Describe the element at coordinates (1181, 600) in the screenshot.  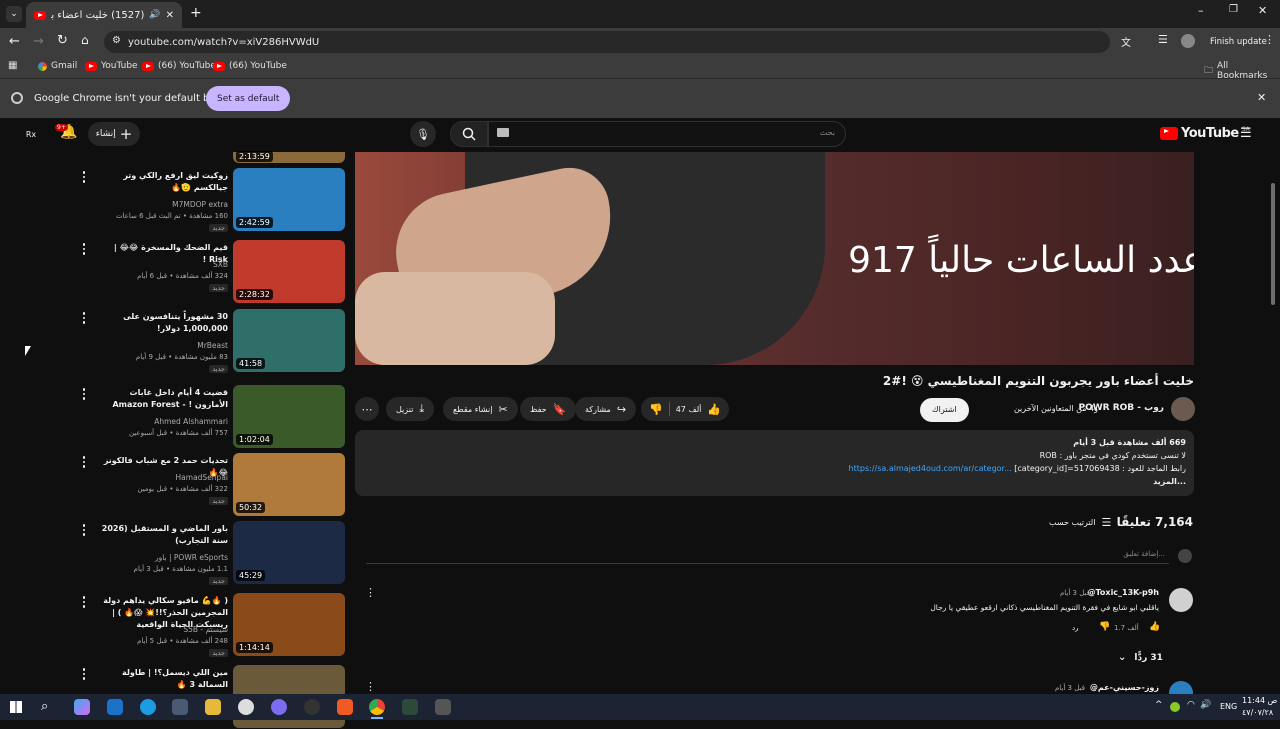
I see `comment-avatar` at that location.